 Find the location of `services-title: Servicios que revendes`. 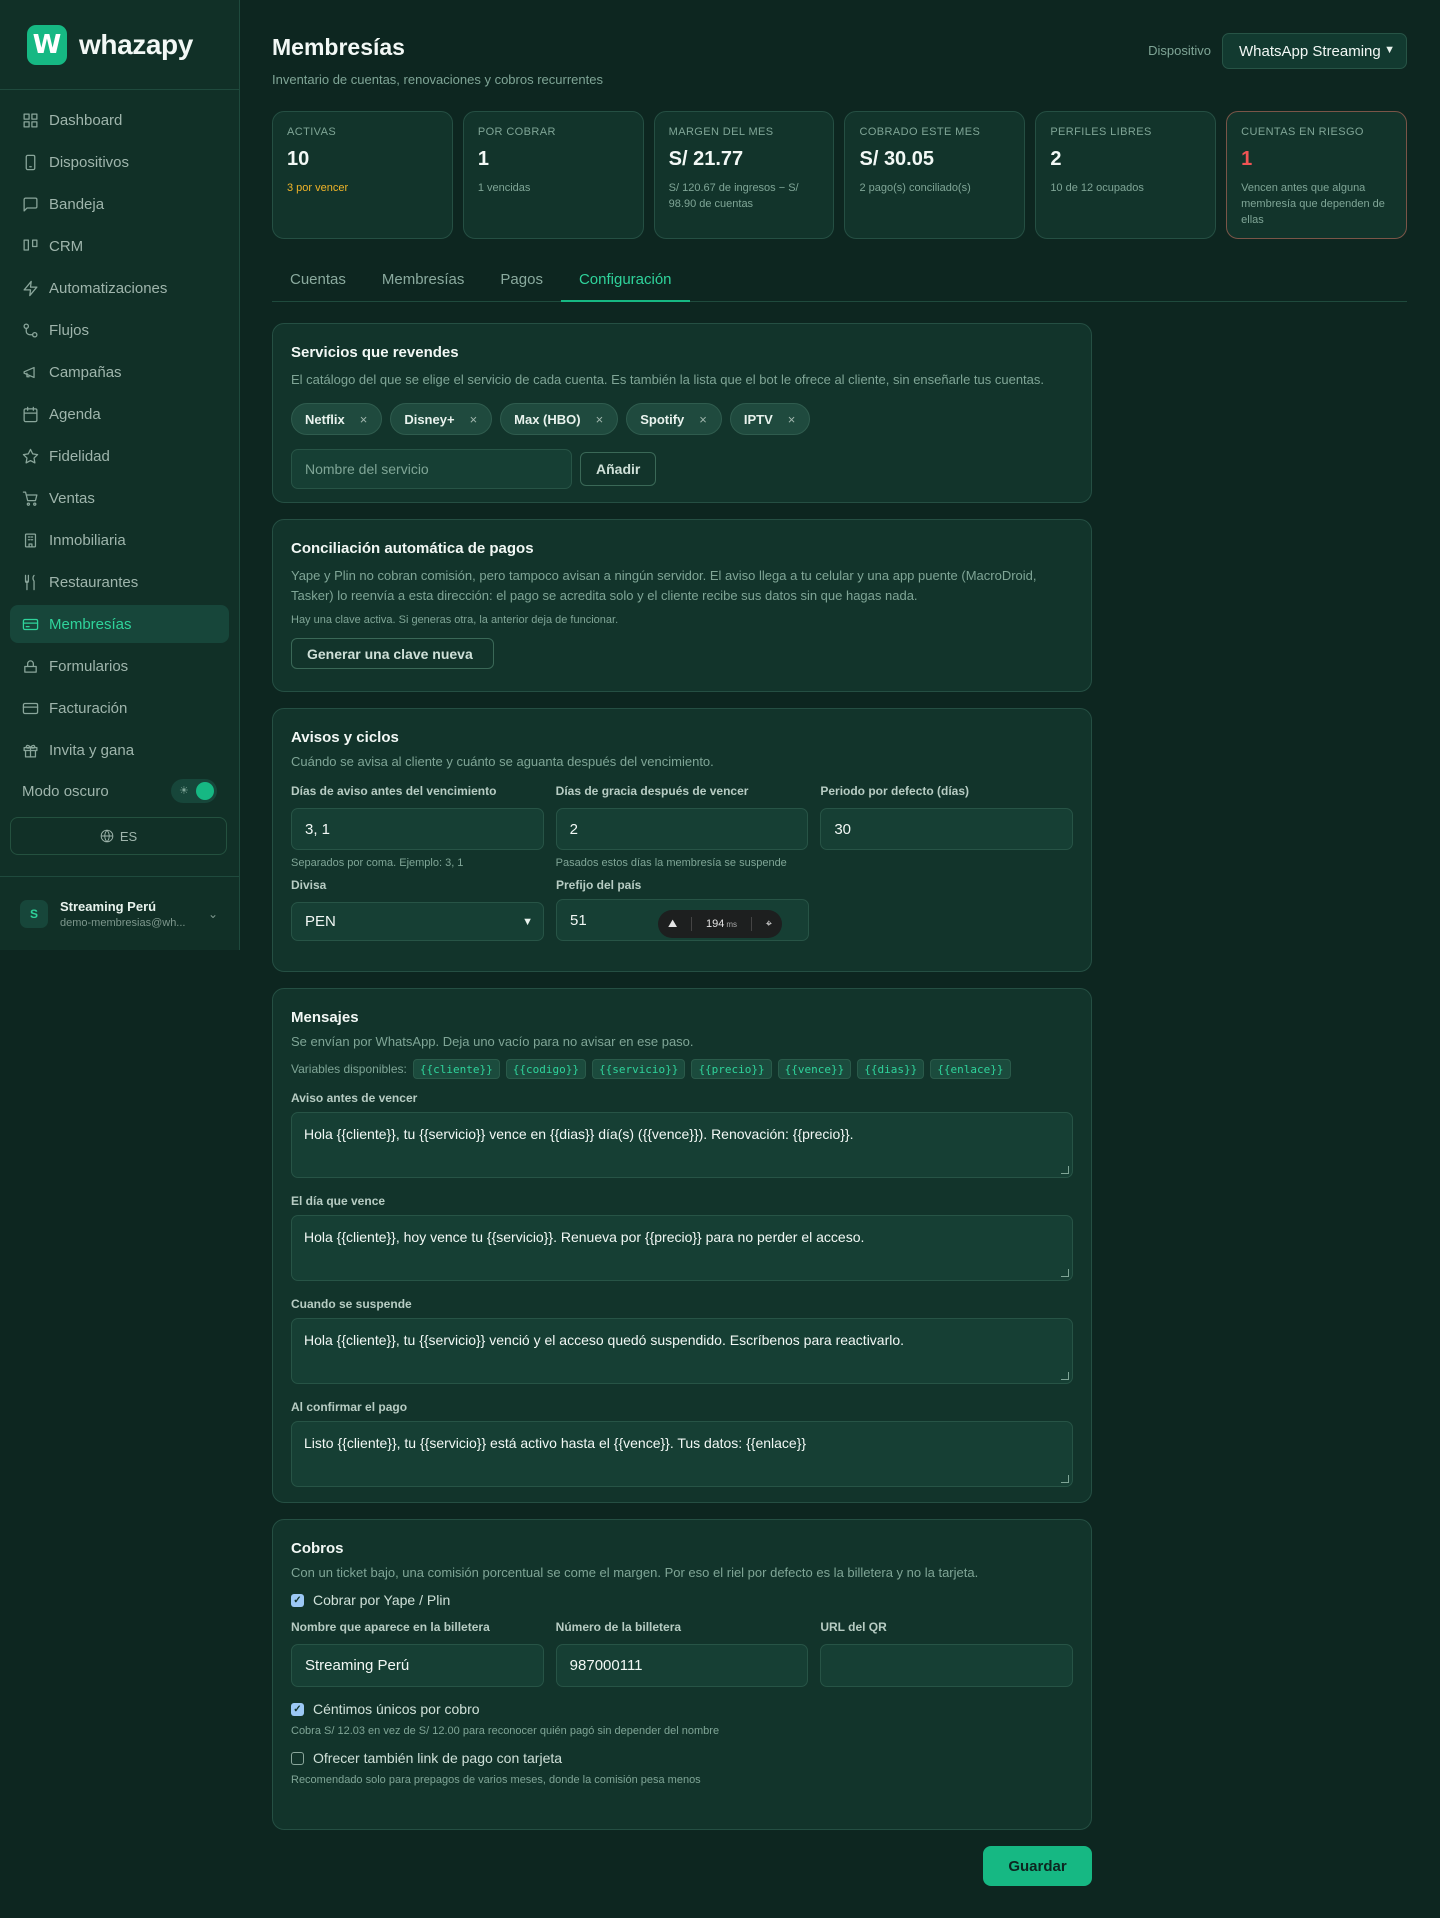

services-title: Servicios que revendes is located at coordinates (375, 352).